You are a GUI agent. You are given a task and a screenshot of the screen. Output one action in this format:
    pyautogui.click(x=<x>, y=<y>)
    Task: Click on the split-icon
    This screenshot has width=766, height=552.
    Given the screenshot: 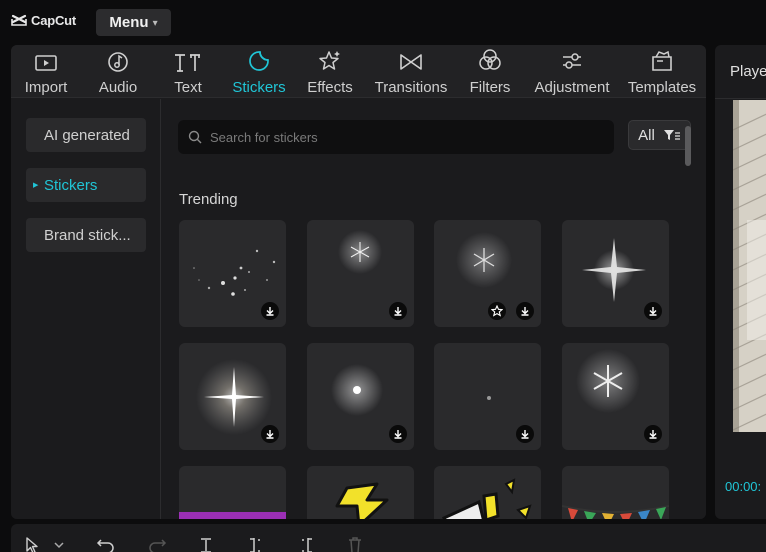 What is the action you would take?
    pyautogui.click(x=206, y=545)
    